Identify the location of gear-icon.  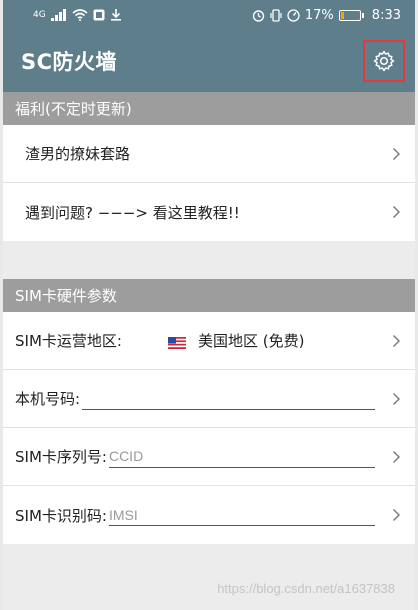
(384, 61).